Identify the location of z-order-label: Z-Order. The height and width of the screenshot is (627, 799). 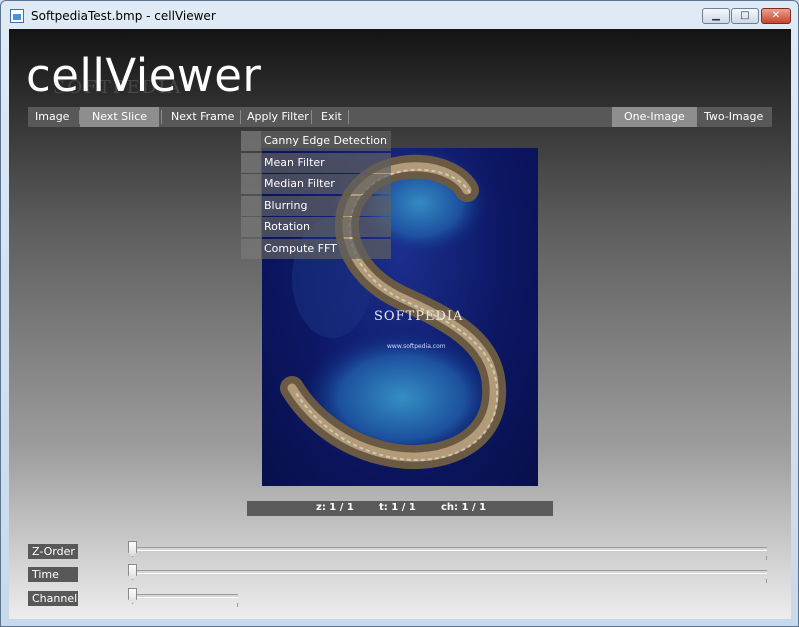
(53, 551).